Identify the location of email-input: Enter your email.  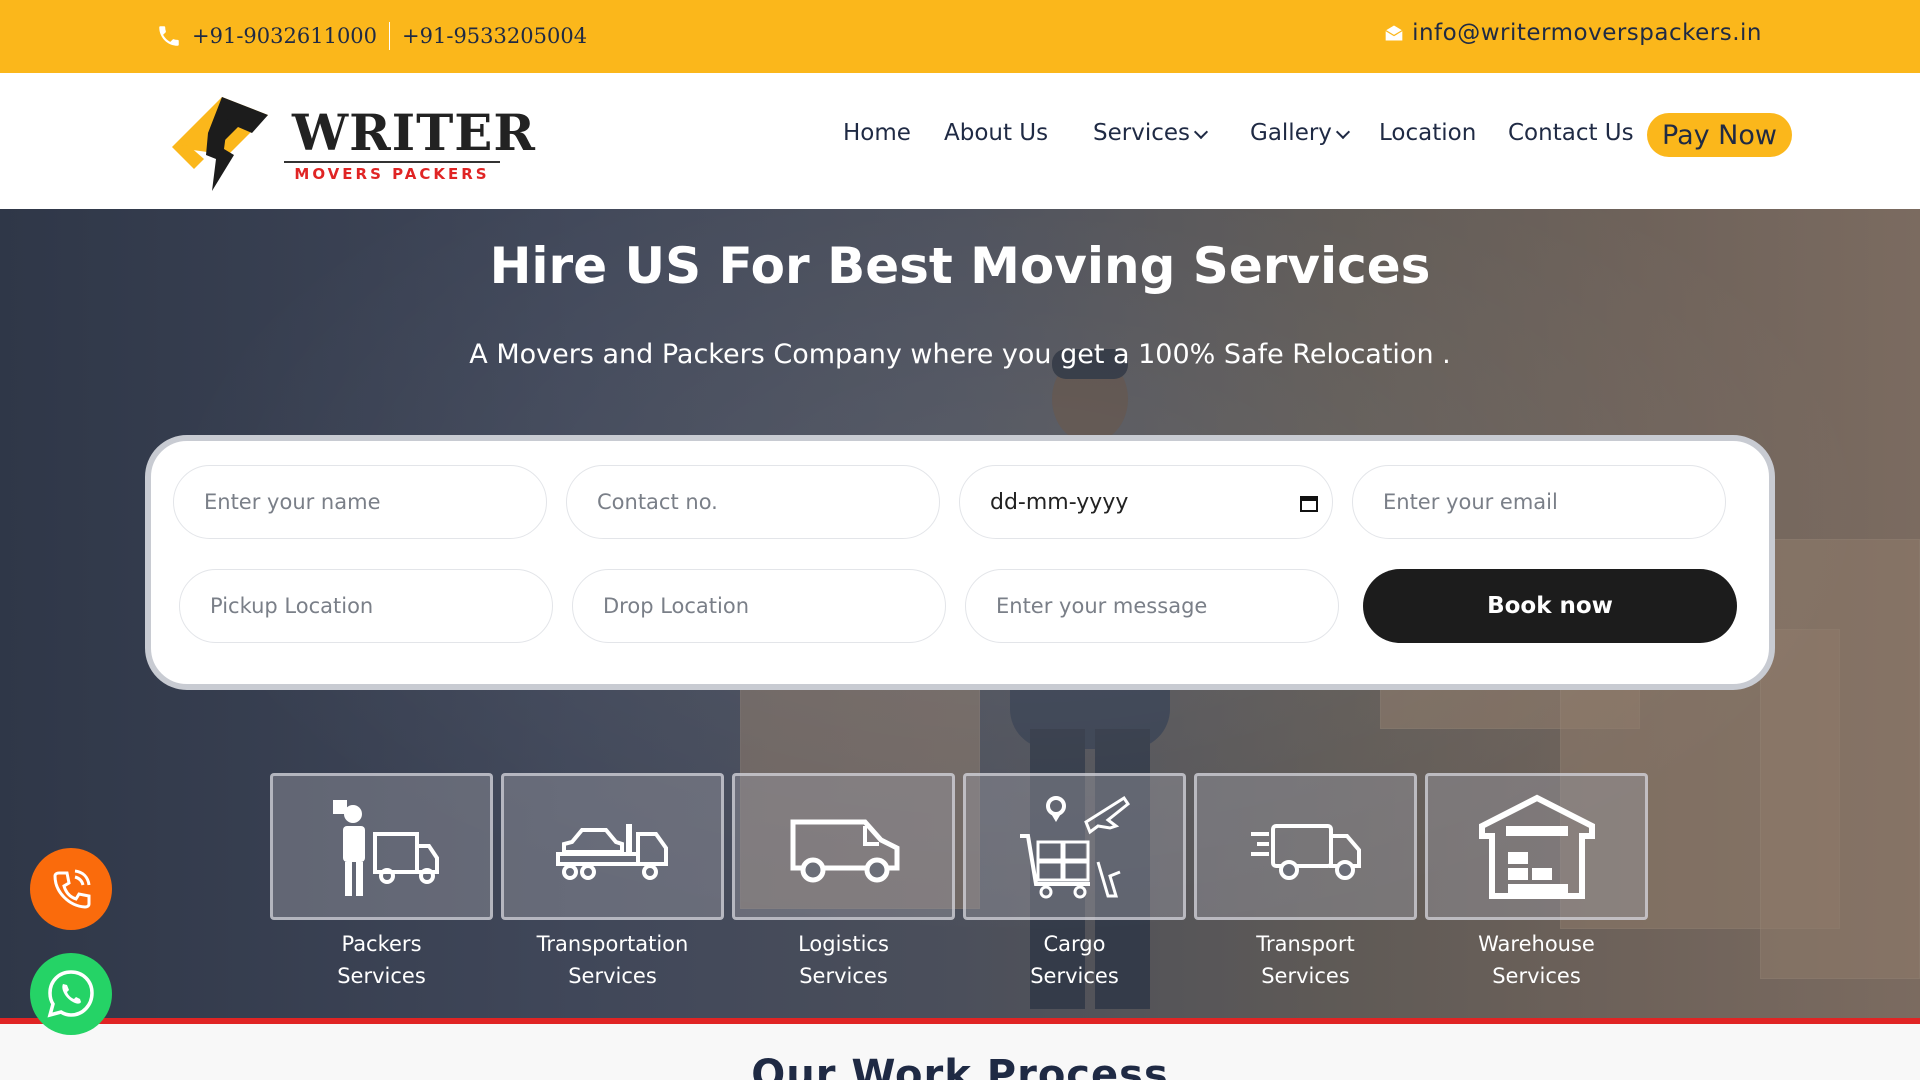
(1539, 502).